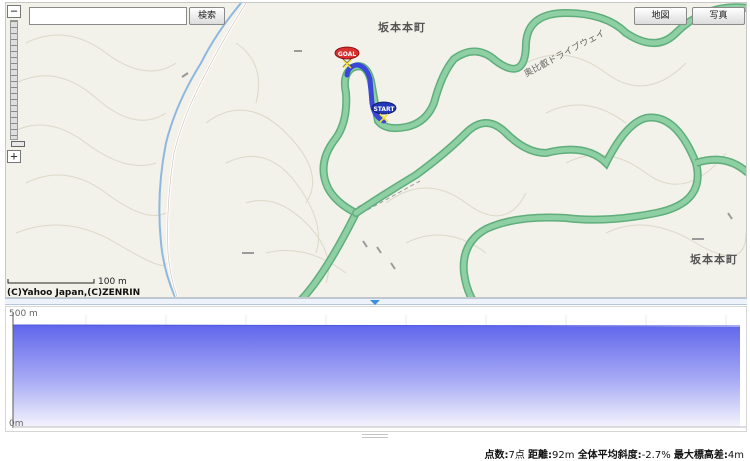 The image size is (750, 461). Describe the element at coordinates (23, 314) in the screenshot. I see `profile-ylabel-top: 500 m` at that location.